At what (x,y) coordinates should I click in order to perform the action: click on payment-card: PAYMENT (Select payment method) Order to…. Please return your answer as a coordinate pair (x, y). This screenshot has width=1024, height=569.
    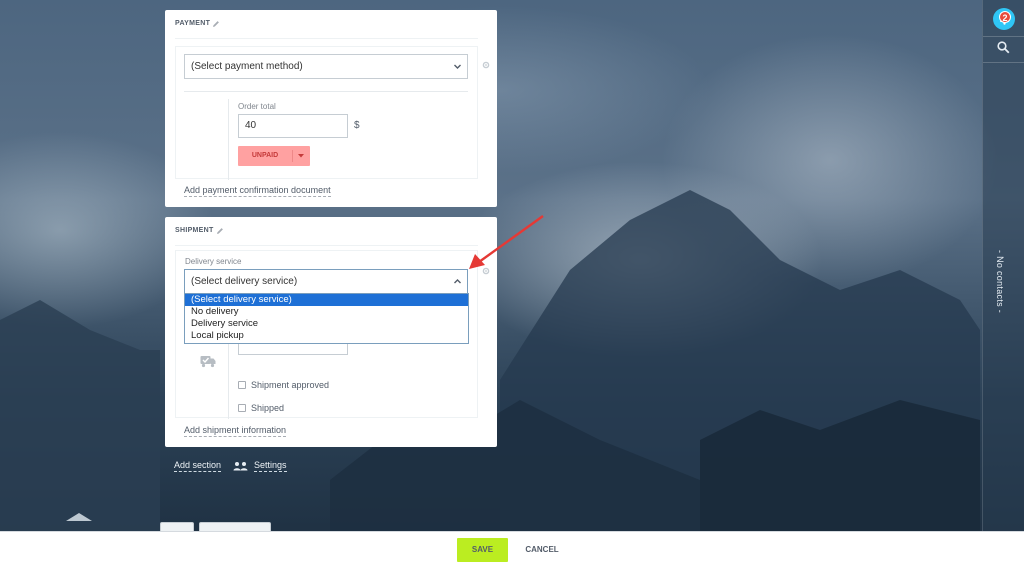
    Looking at the image, I should click on (331, 108).